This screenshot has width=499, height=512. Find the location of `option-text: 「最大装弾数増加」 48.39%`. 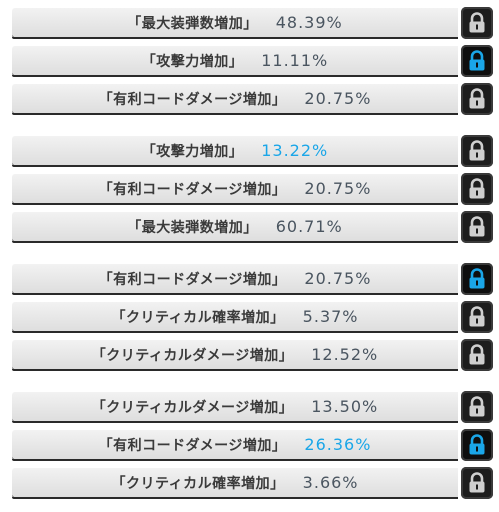

option-text: 「最大装弾数増加」 48.39% is located at coordinates (235, 22).